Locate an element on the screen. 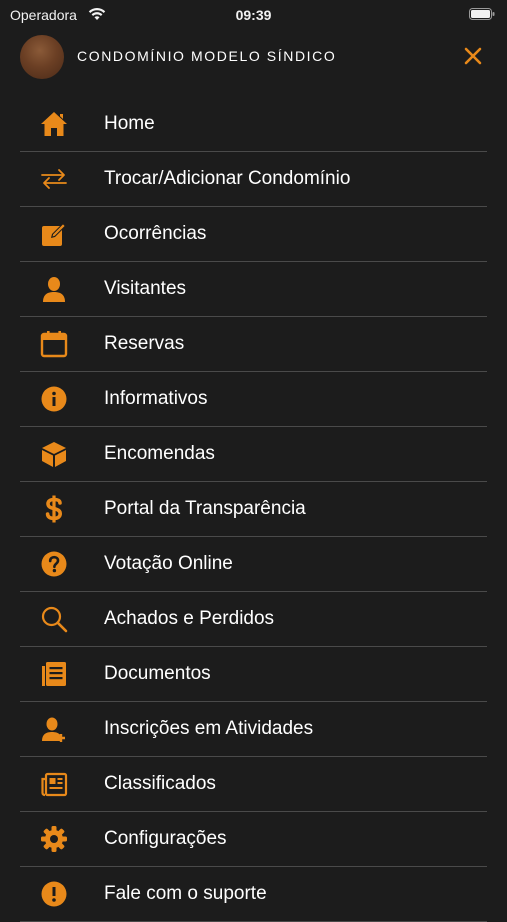 Image resolution: width=507 pixels, height=922 pixels. avatar is located at coordinates (42, 57).